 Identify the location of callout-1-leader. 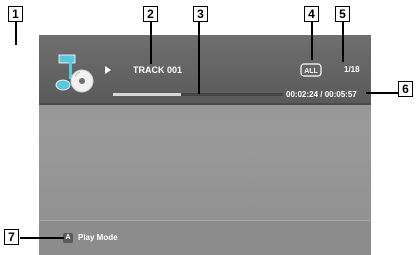
(16, 33).